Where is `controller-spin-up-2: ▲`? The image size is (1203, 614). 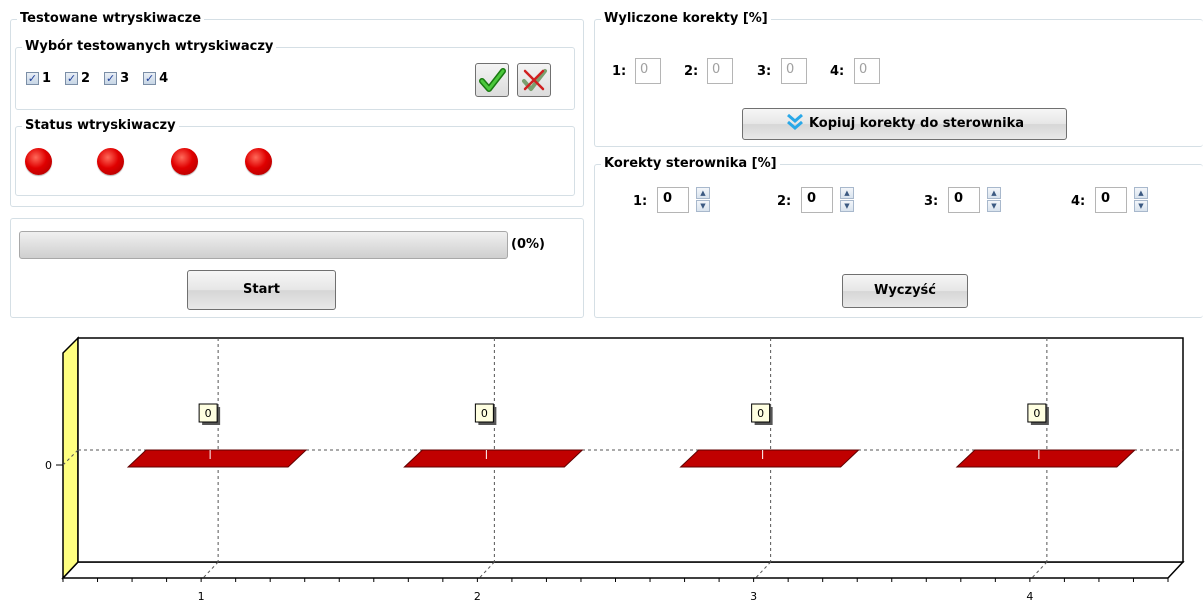 controller-spin-up-2: ▲ is located at coordinates (847, 193).